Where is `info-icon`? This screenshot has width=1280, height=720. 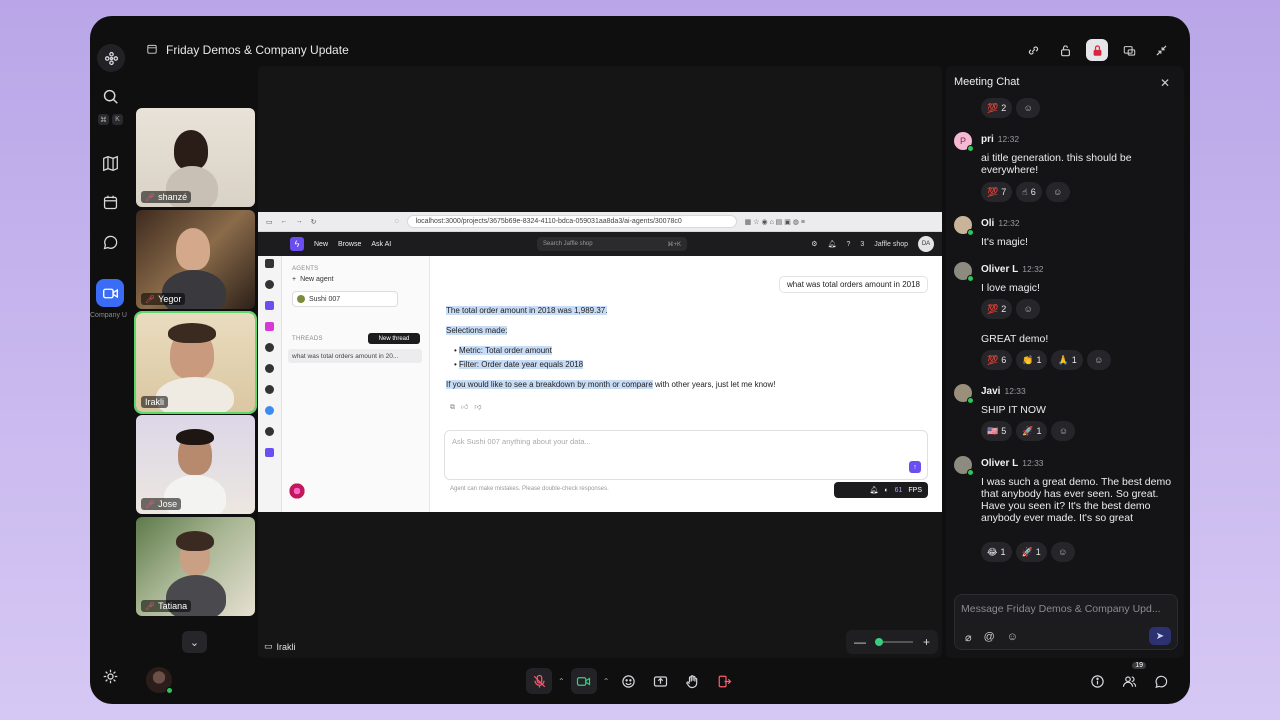 info-icon is located at coordinates (1097, 681).